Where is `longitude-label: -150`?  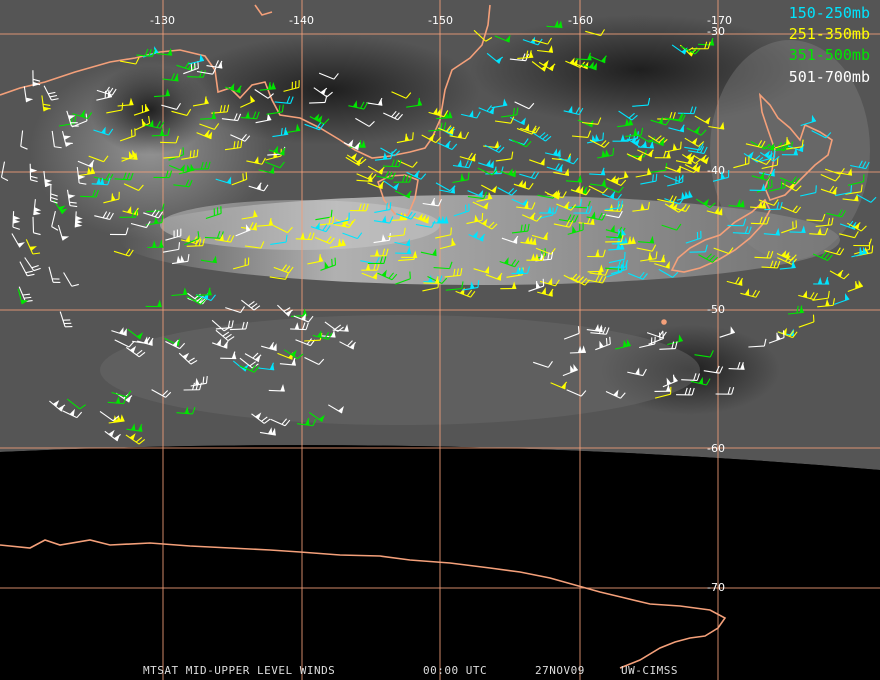 longitude-label: -150 is located at coordinates (440, 20).